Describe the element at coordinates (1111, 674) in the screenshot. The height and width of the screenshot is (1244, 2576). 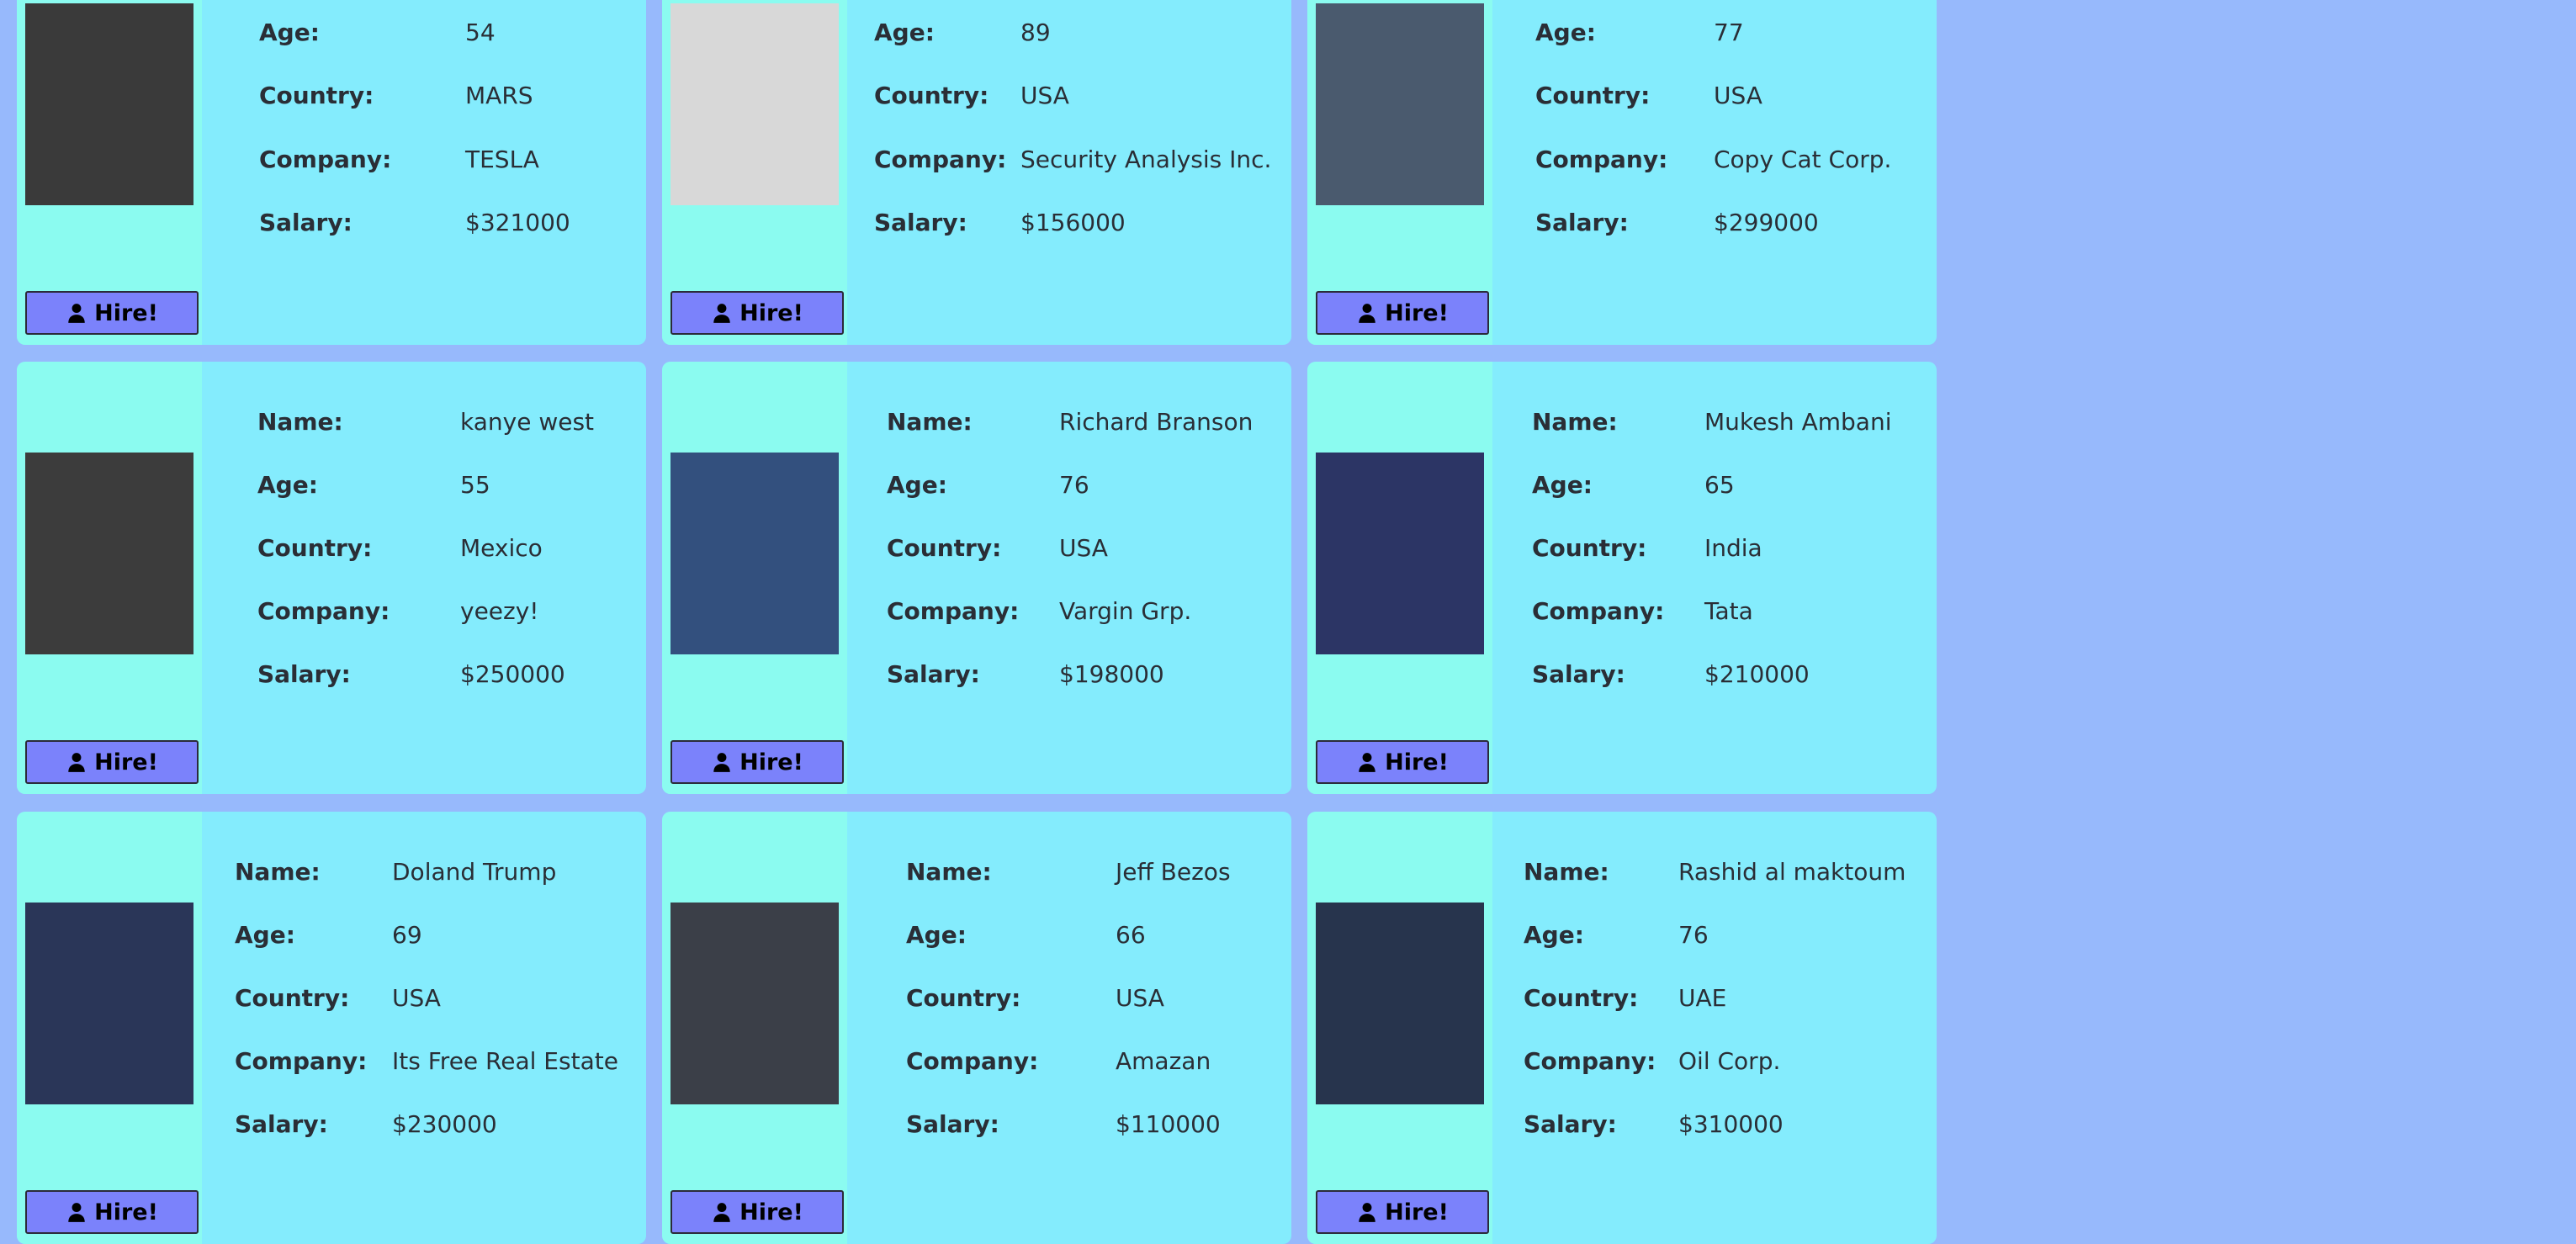
I see `salary-value: $198000` at that location.